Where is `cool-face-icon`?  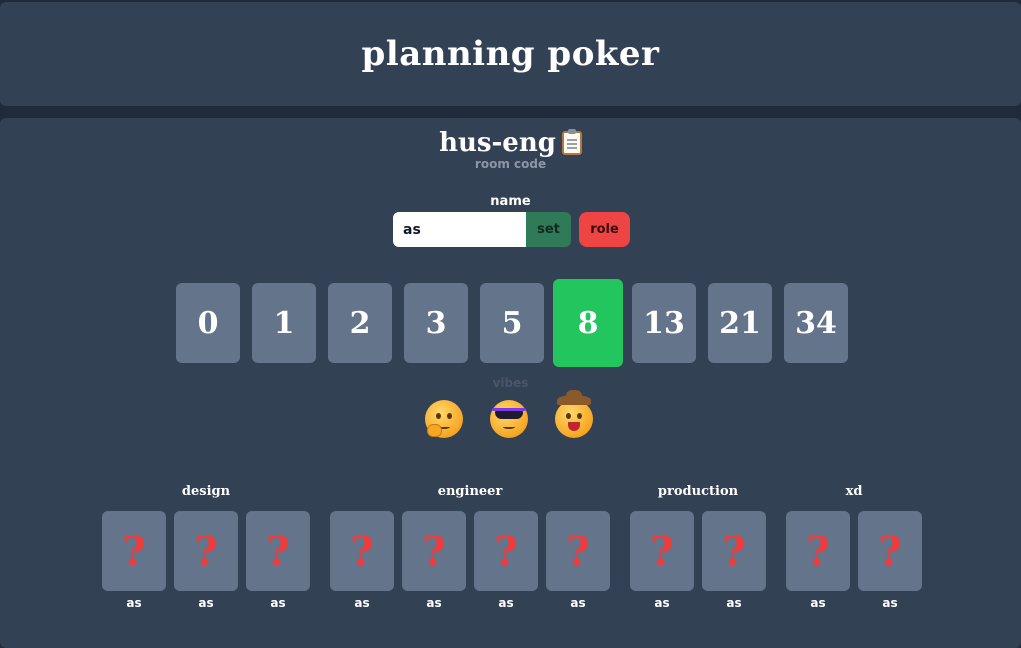
cool-face-icon is located at coordinates (509, 419).